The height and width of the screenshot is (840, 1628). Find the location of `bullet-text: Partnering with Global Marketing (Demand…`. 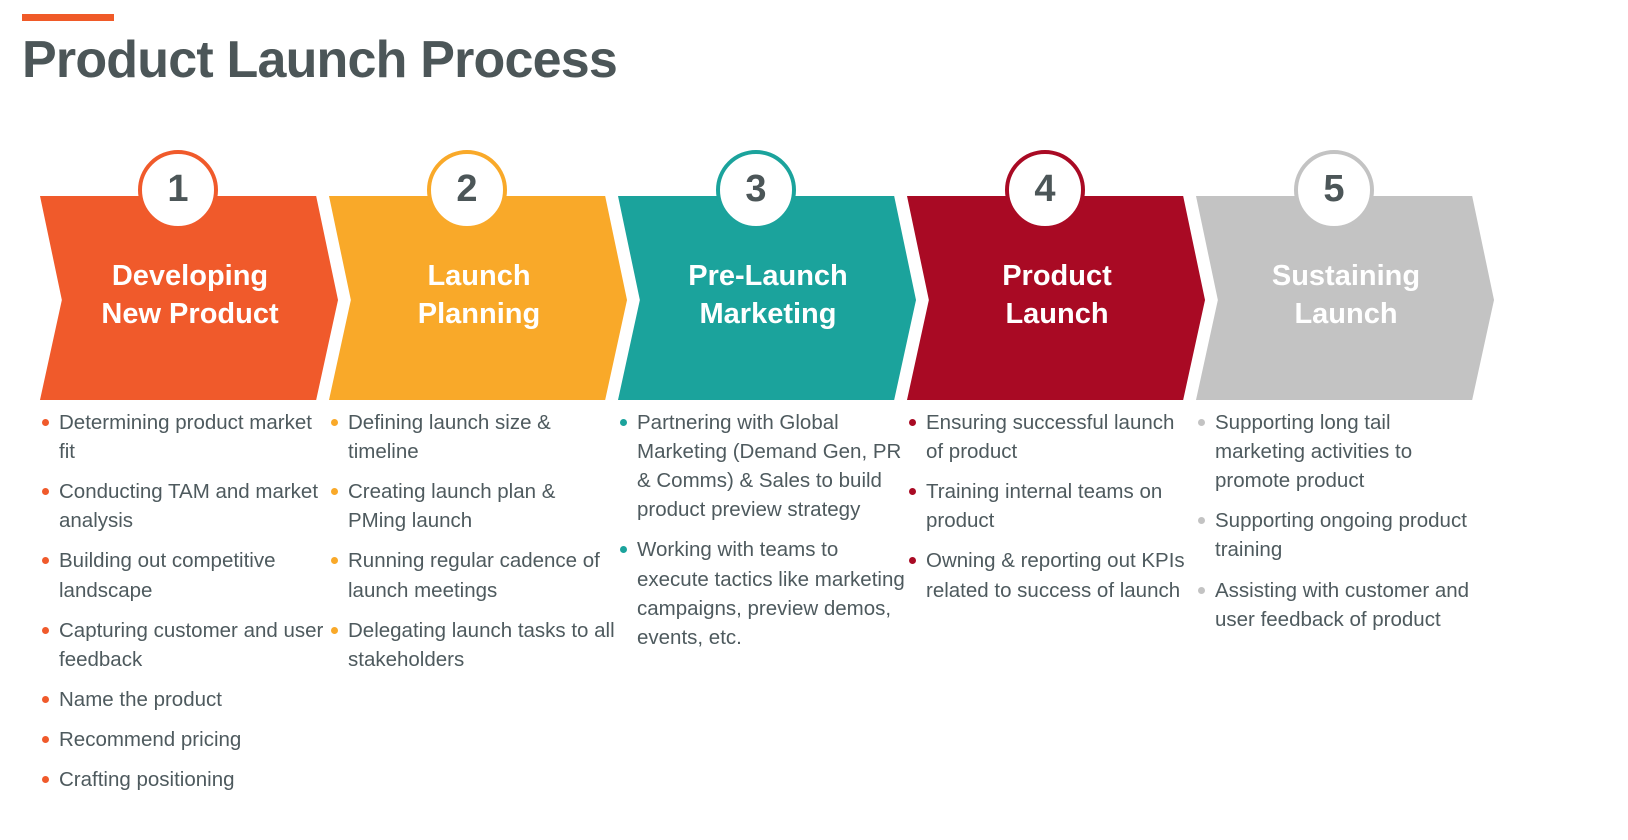

bullet-text: Partnering with Global Marketing (Demand… is located at coordinates (769, 466).